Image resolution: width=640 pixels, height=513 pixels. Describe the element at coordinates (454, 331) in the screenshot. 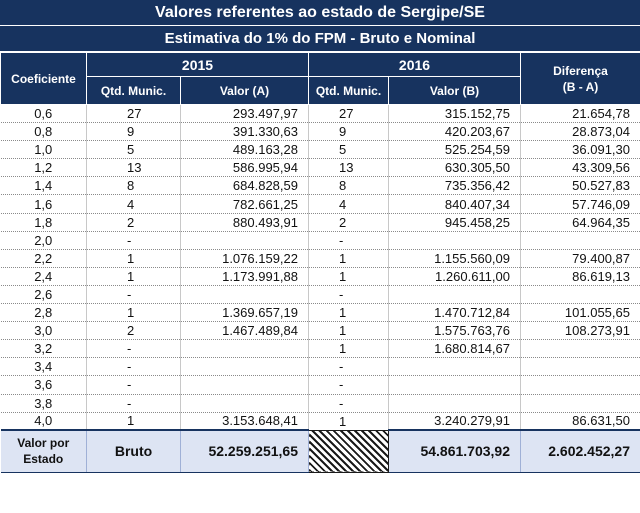

I see `cell-valor-b: 1.575.763,76` at that location.